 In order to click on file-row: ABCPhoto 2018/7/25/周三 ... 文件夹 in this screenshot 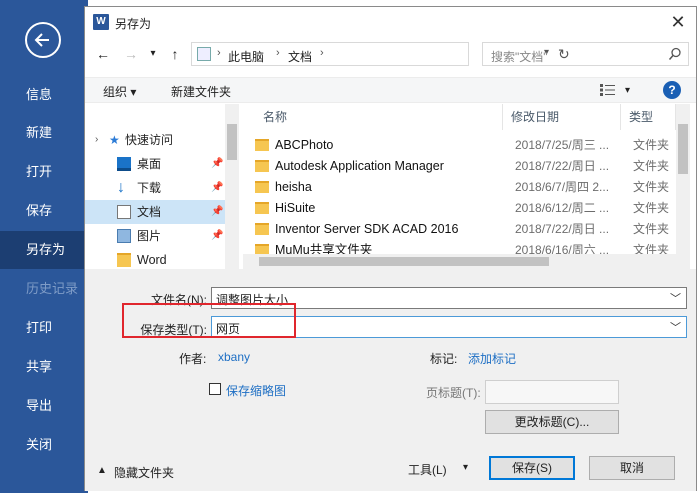, I will do `click(459, 145)`.